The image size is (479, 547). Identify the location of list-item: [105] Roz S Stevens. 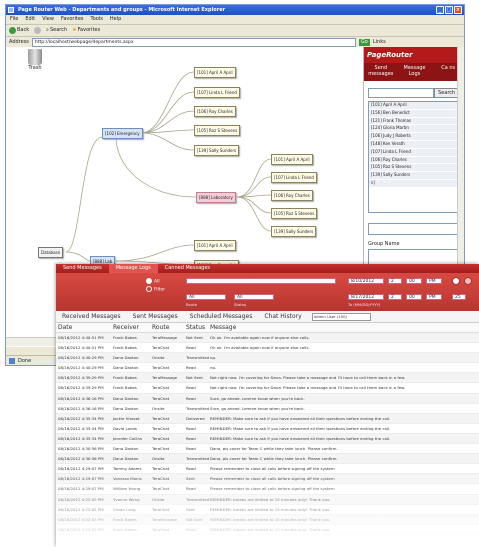
(415, 168).